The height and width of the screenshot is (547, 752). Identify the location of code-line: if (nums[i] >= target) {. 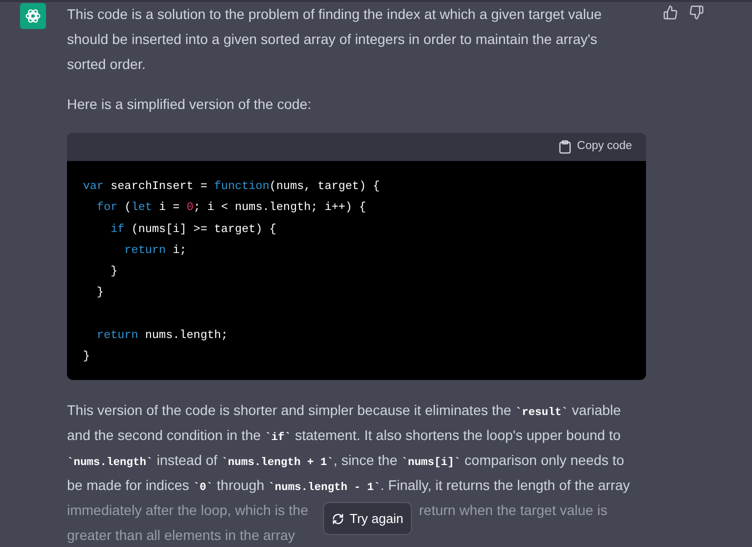
(193, 230).